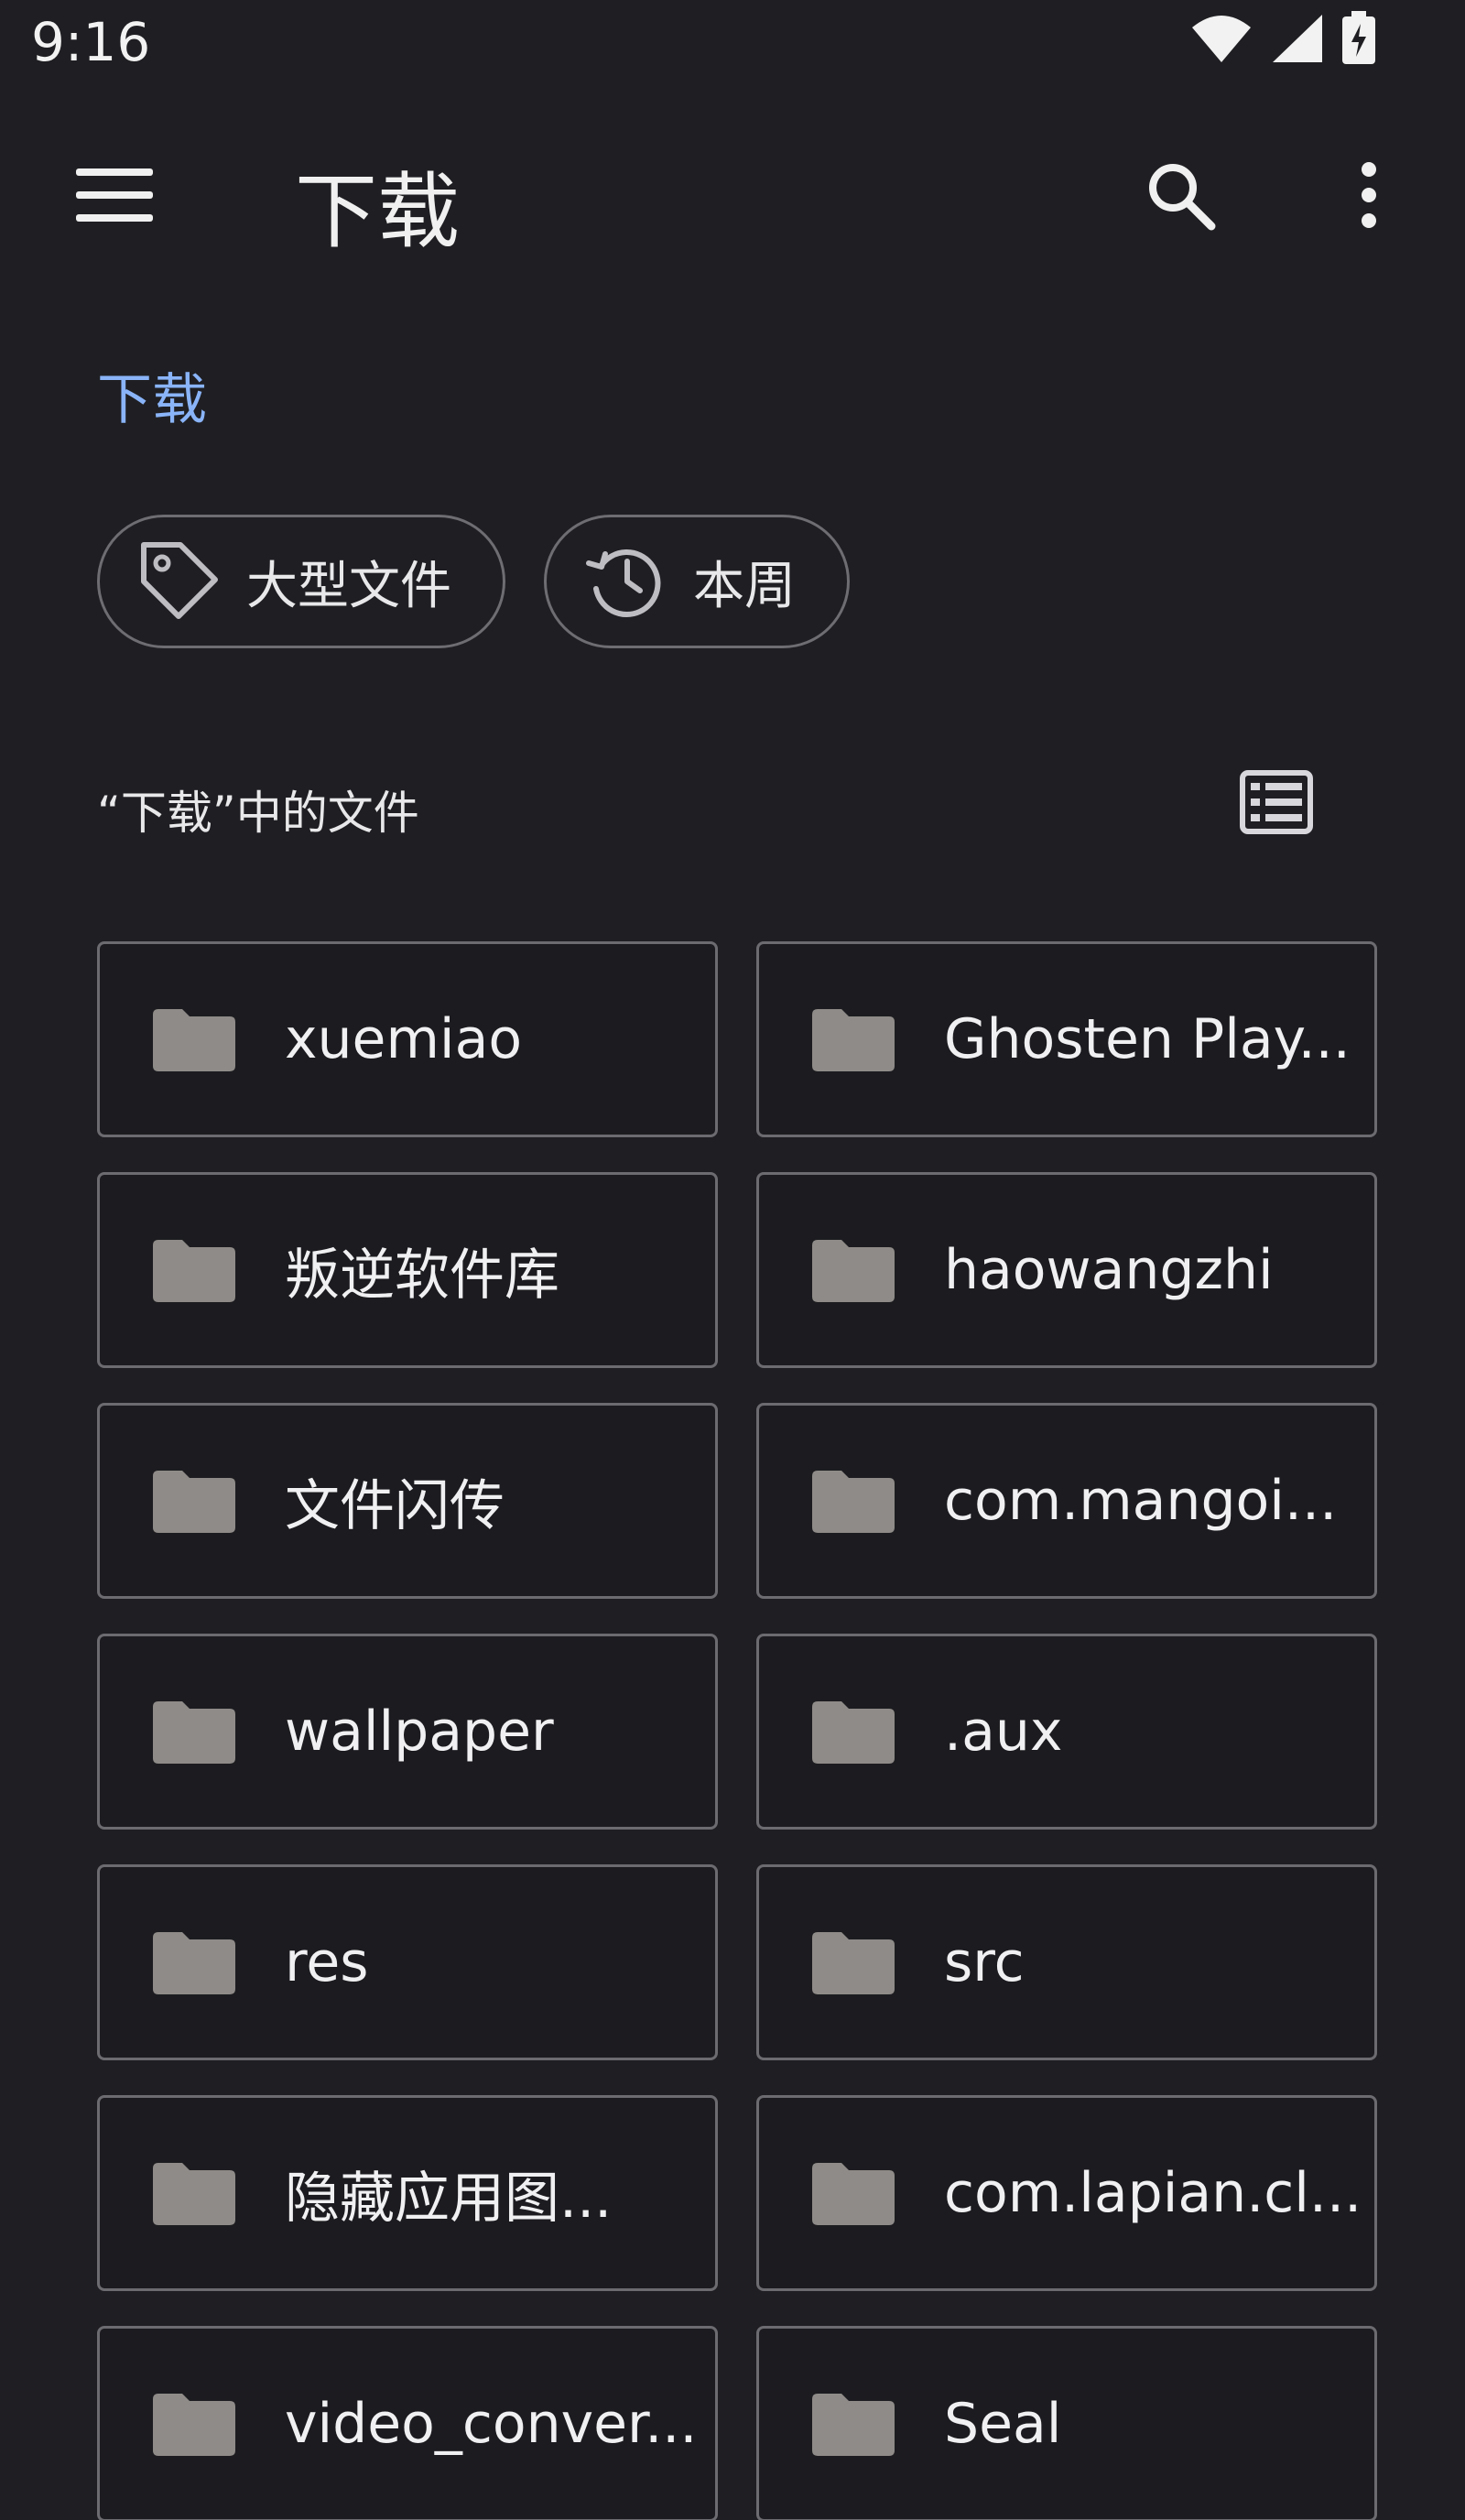 The width and height of the screenshot is (1465, 2520). What do you see at coordinates (258, 813) in the screenshot?
I see `section-title: “下载”中的文件` at bounding box center [258, 813].